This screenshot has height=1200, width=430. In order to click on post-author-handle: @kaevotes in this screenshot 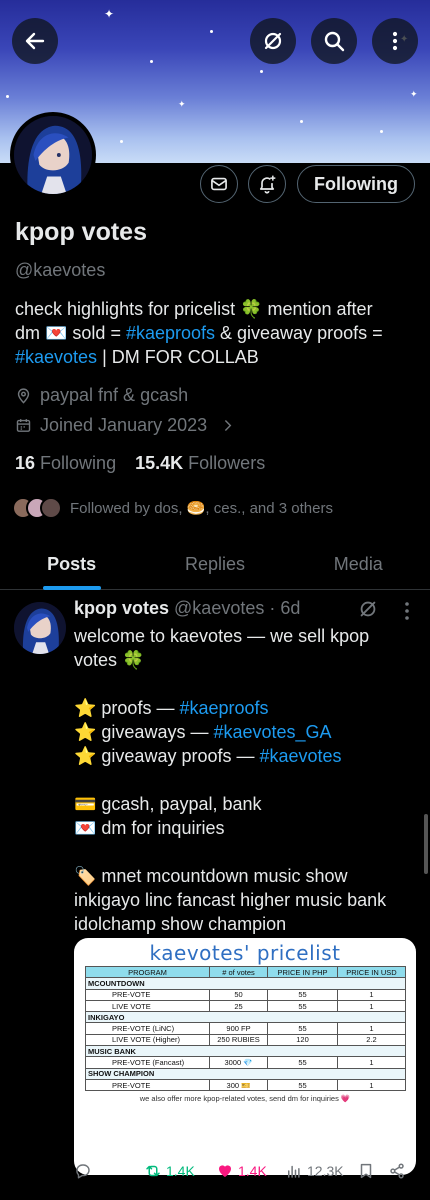, I will do `click(219, 608)`.